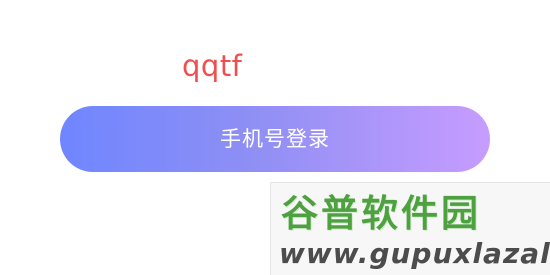 The image size is (550, 275). Describe the element at coordinates (381, 213) in the screenshot. I see `watermark-brand-text: 谷普软件园` at that location.